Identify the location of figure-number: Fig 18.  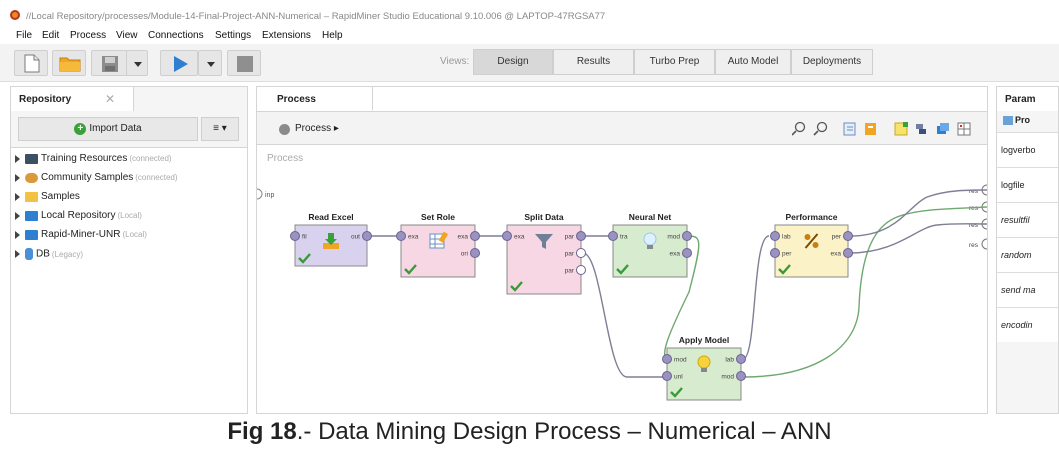
(262, 431).